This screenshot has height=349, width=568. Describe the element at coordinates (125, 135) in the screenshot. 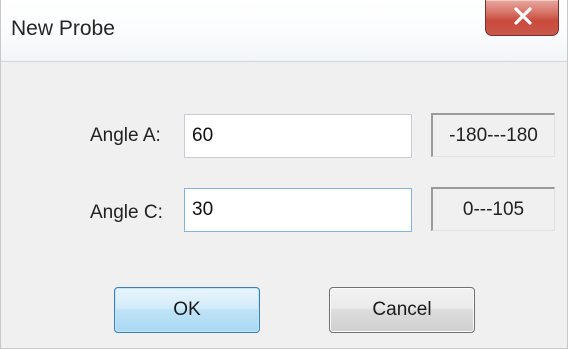

I see `angle-a-label: Angle A:` at that location.